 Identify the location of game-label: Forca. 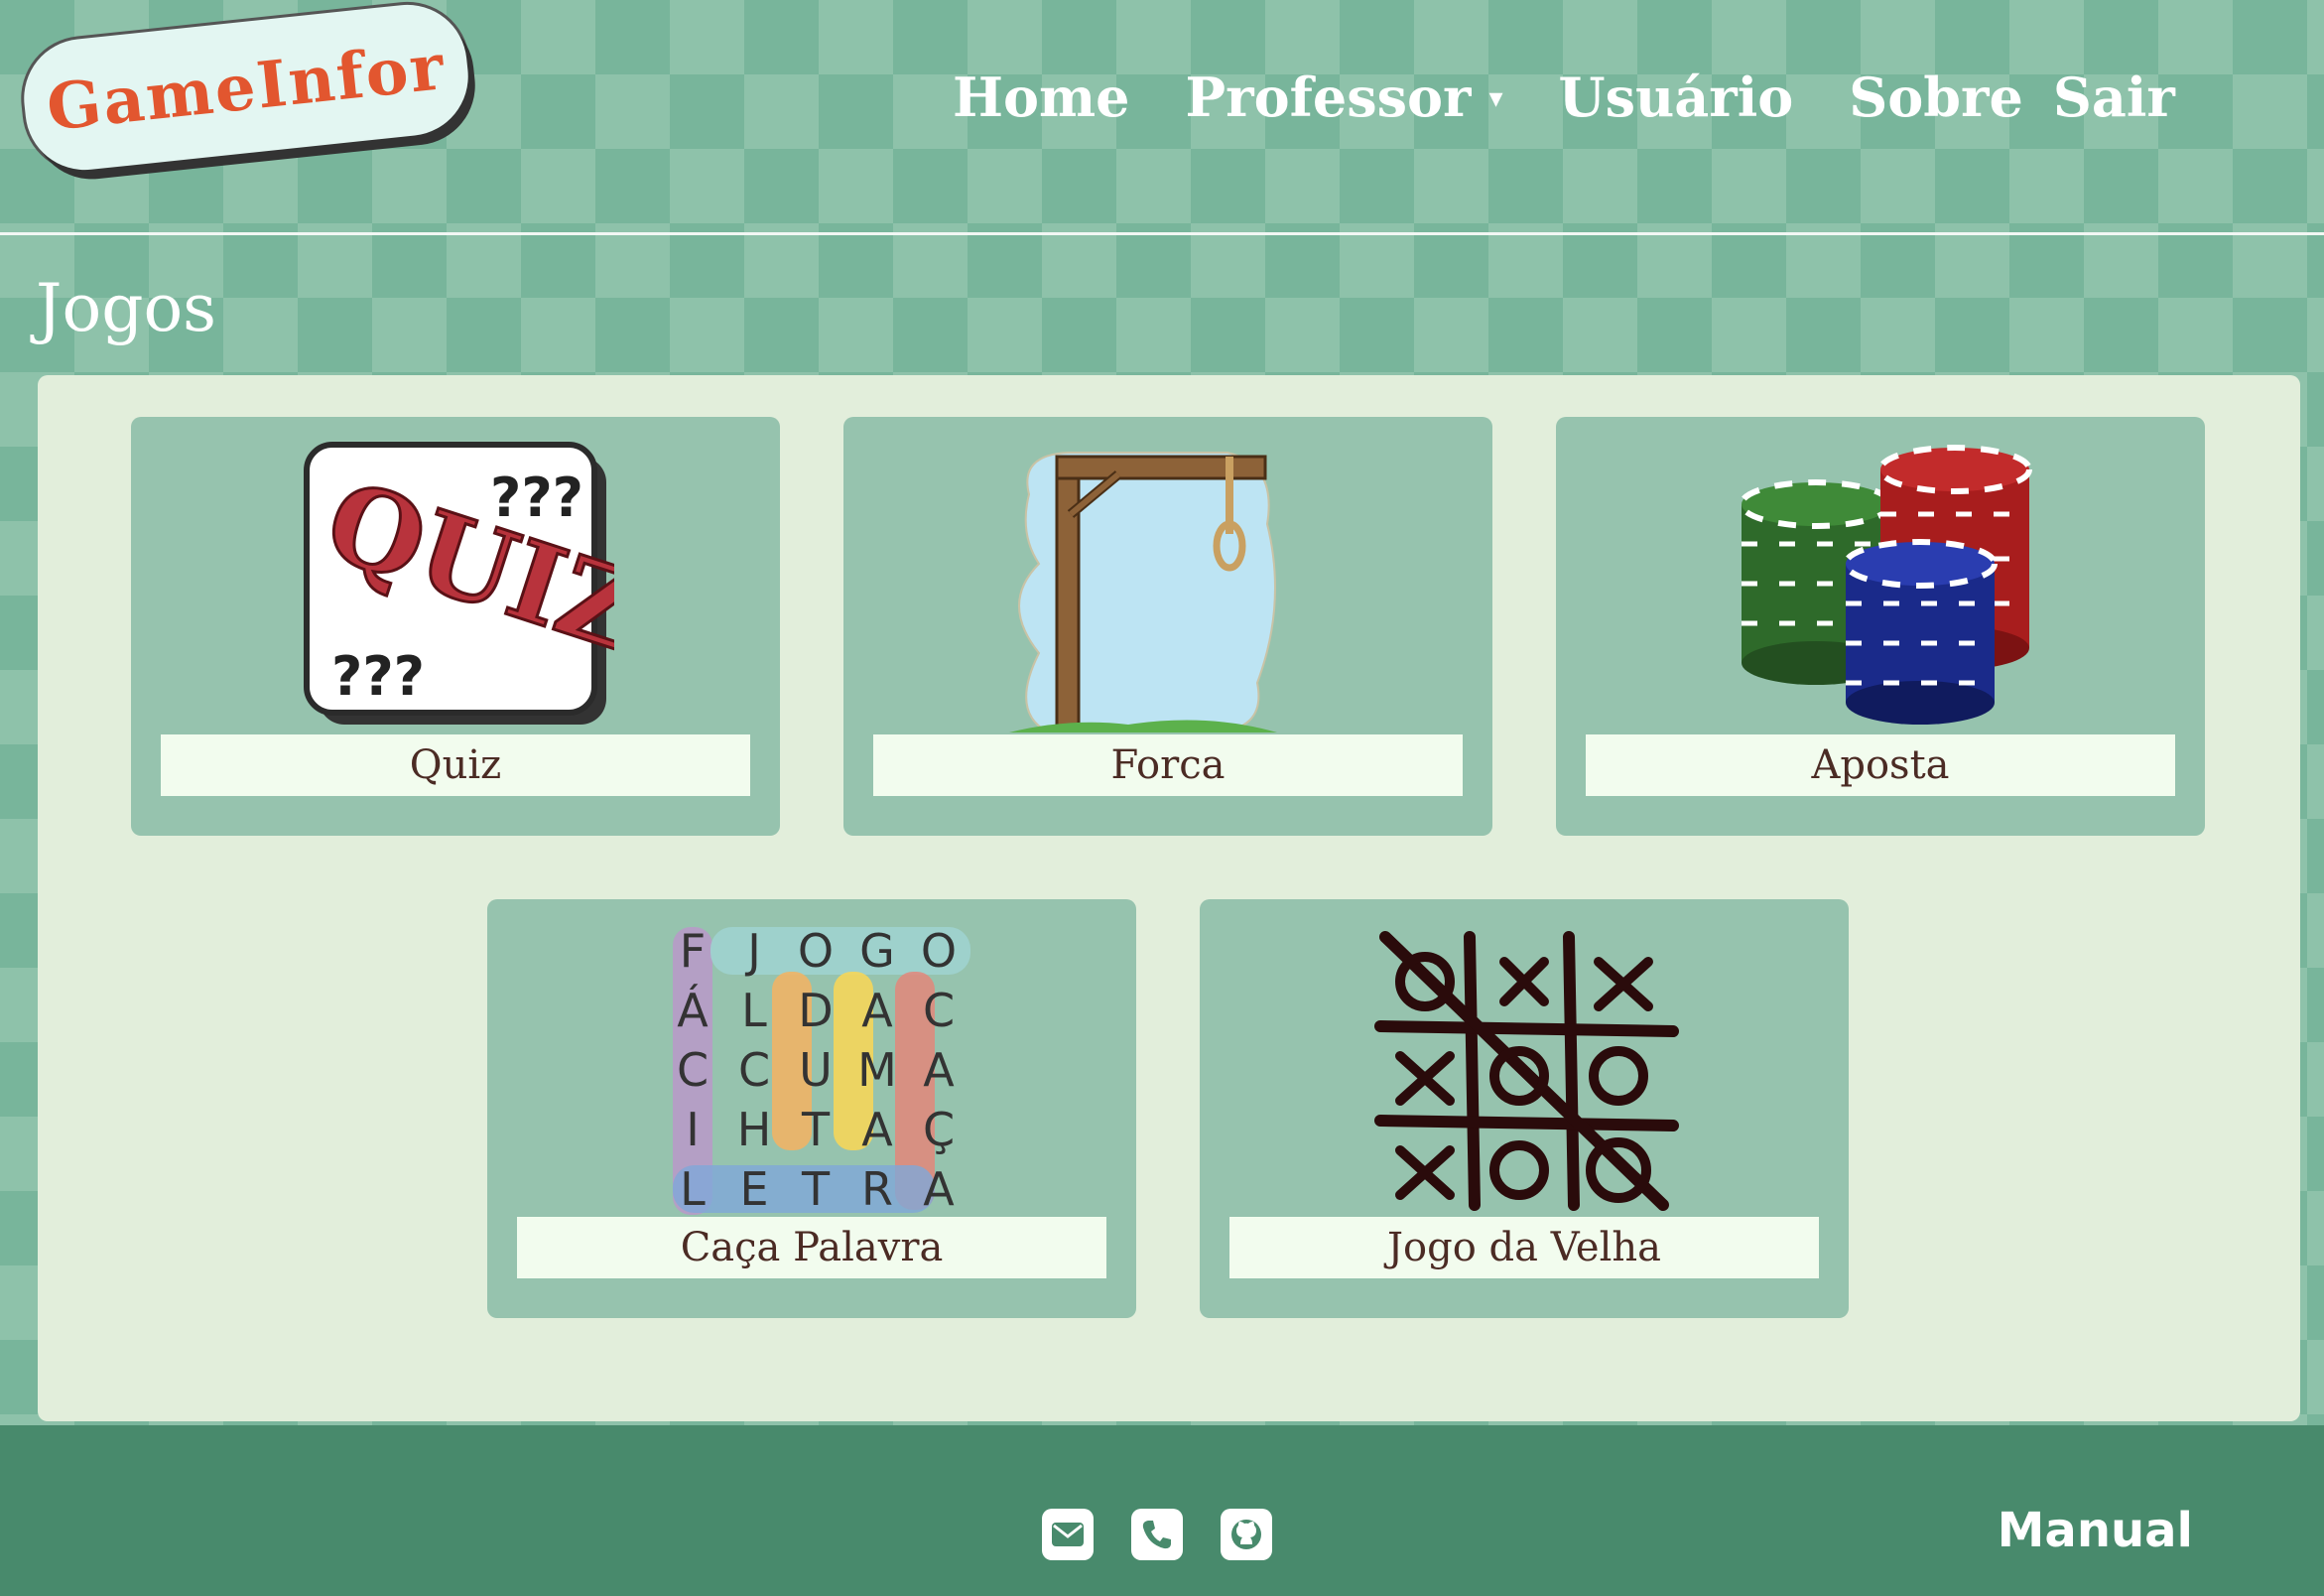
(1168, 765).